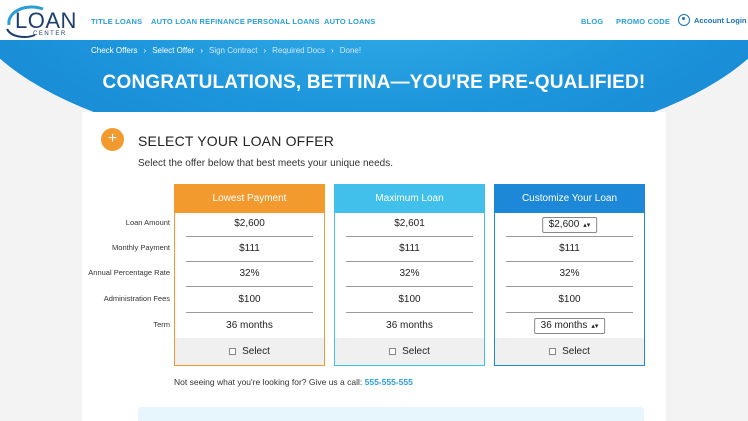 The height and width of the screenshot is (421, 748). Describe the element at coordinates (720, 20) in the screenshot. I see `account-login-label: Account Login` at that location.